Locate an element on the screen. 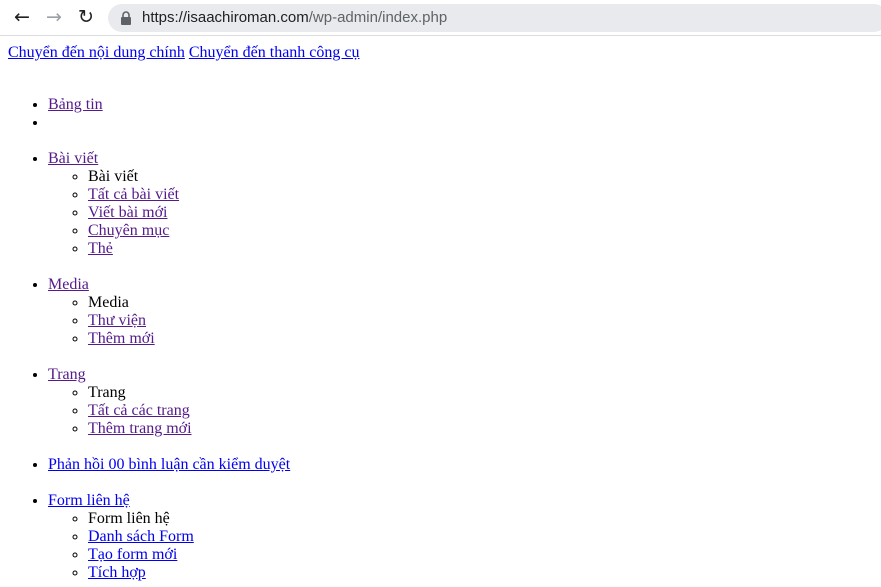 Image resolution: width=881 pixels, height=587 pixels. submenu-pages: Trang Tất cả các trang Thêm trang mới is located at coordinates (169, 411).